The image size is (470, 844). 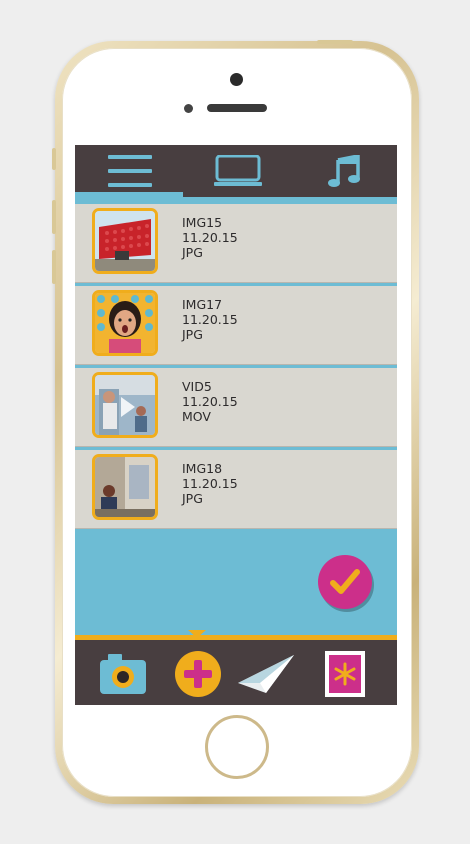 I want to click on plus-icon, so click(x=198, y=674).